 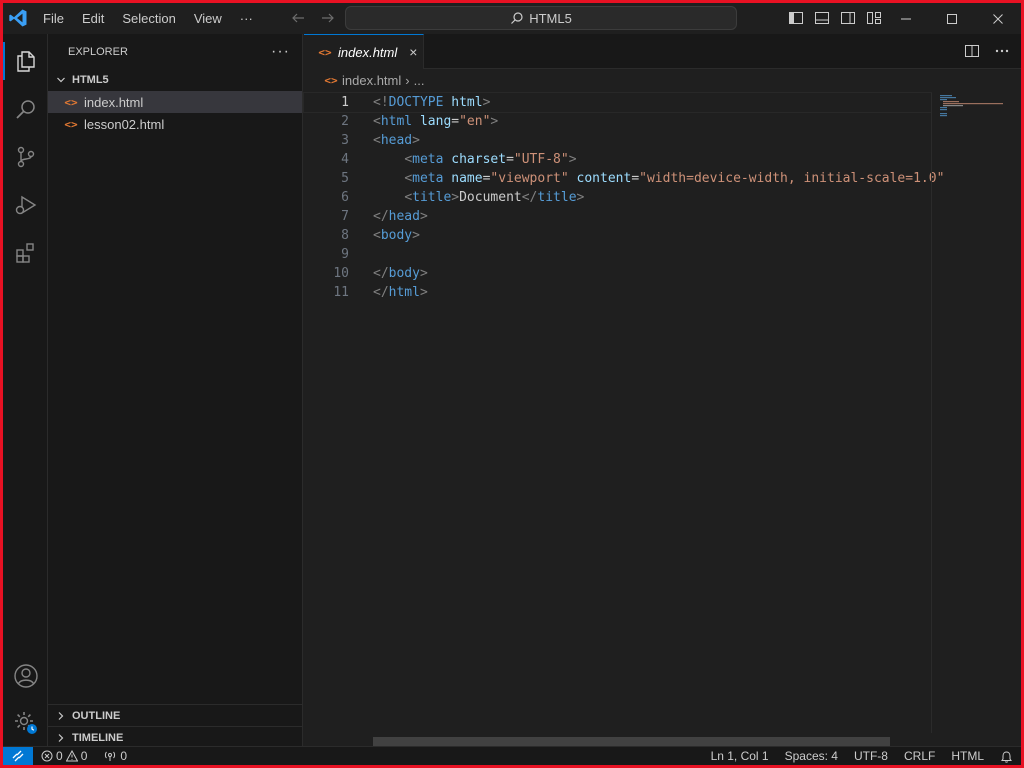 I want to click on problems-indicator: 0 0, so click(x=64, y=756).